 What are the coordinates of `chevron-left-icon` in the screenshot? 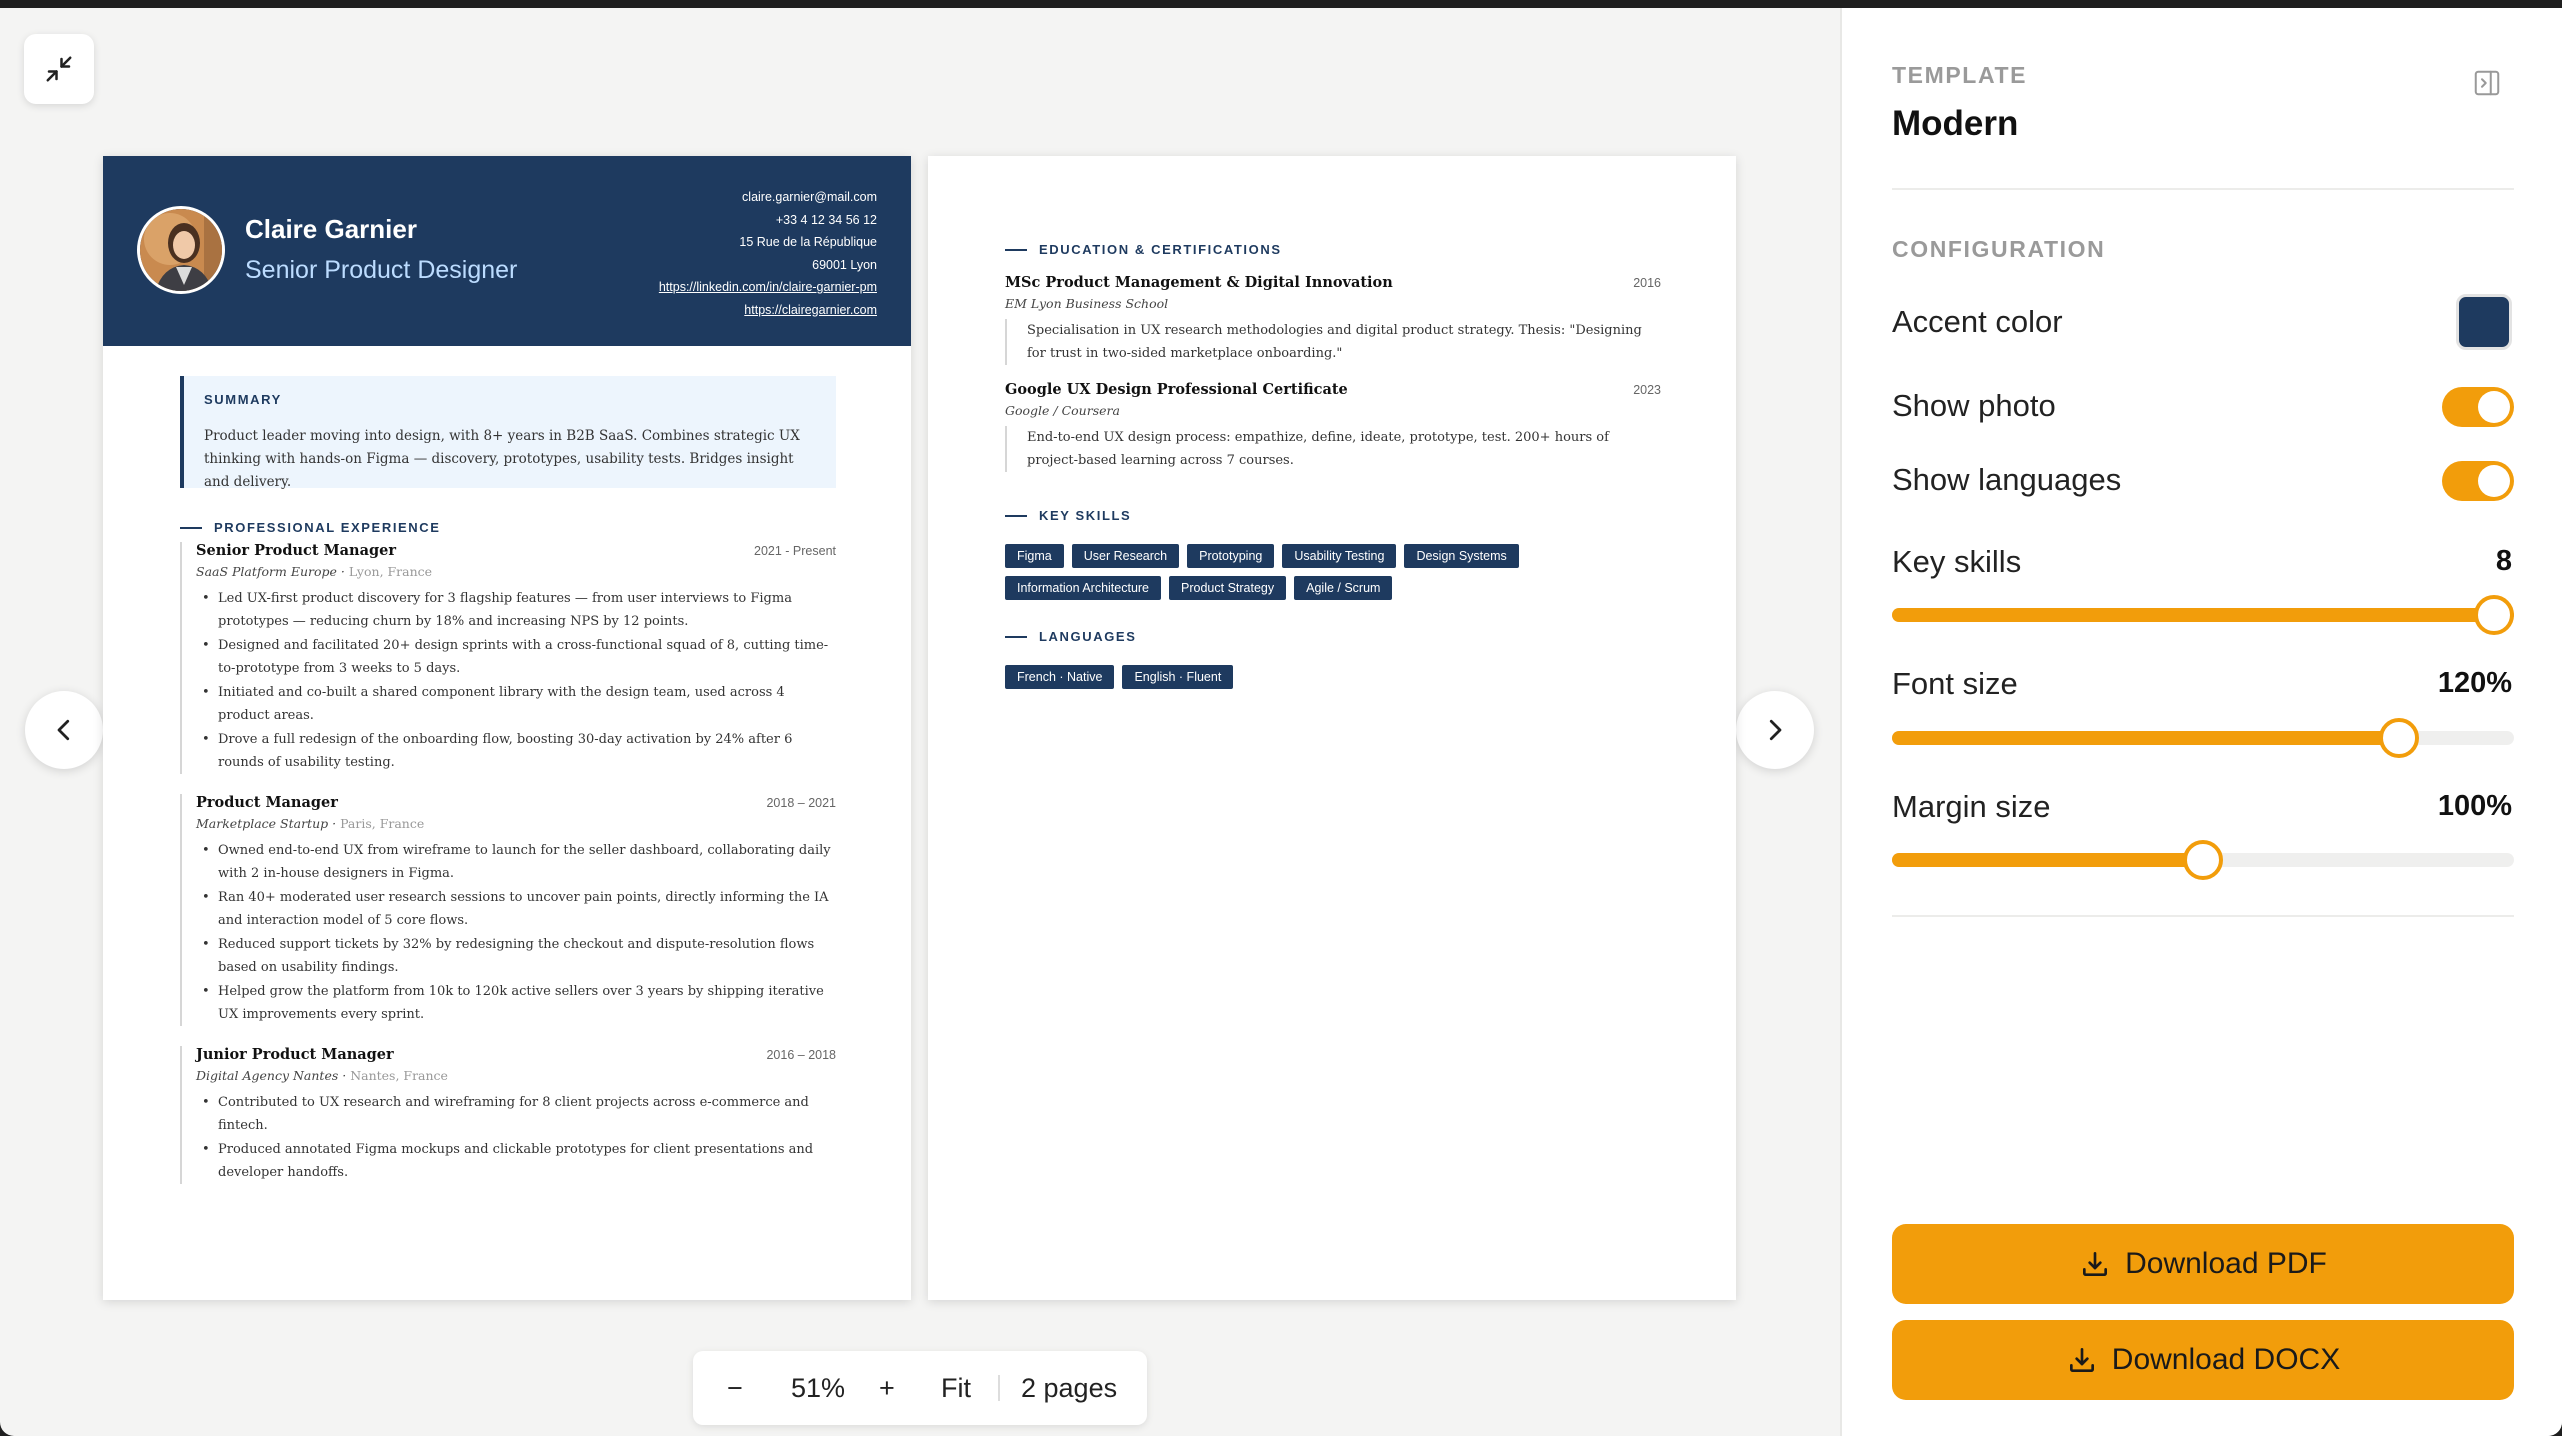 It's located at (63, 730).